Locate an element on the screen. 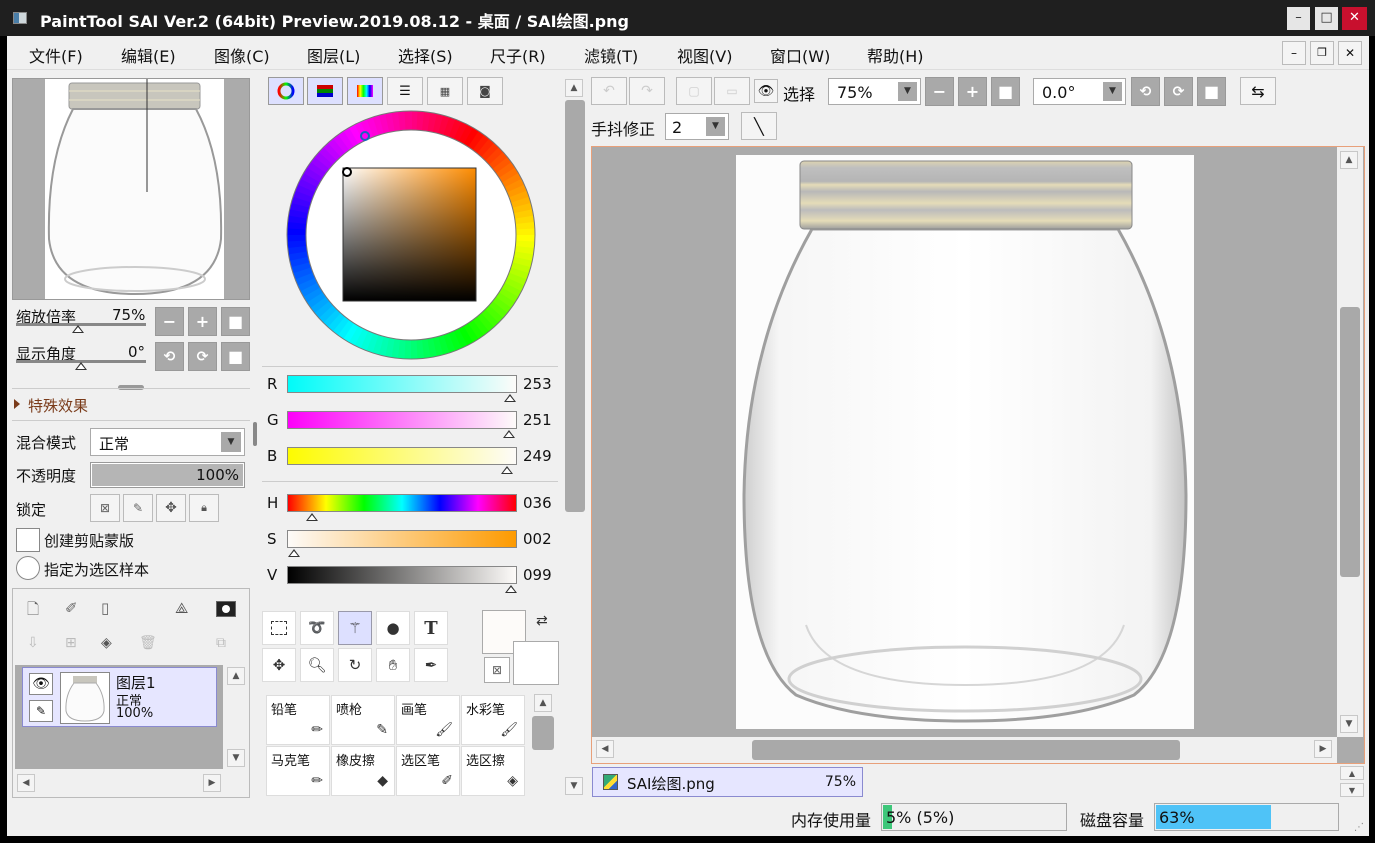 This screenshot has width=1375, height=843. clear-layer-icon: ◈ is located at coordinates (106, 643).